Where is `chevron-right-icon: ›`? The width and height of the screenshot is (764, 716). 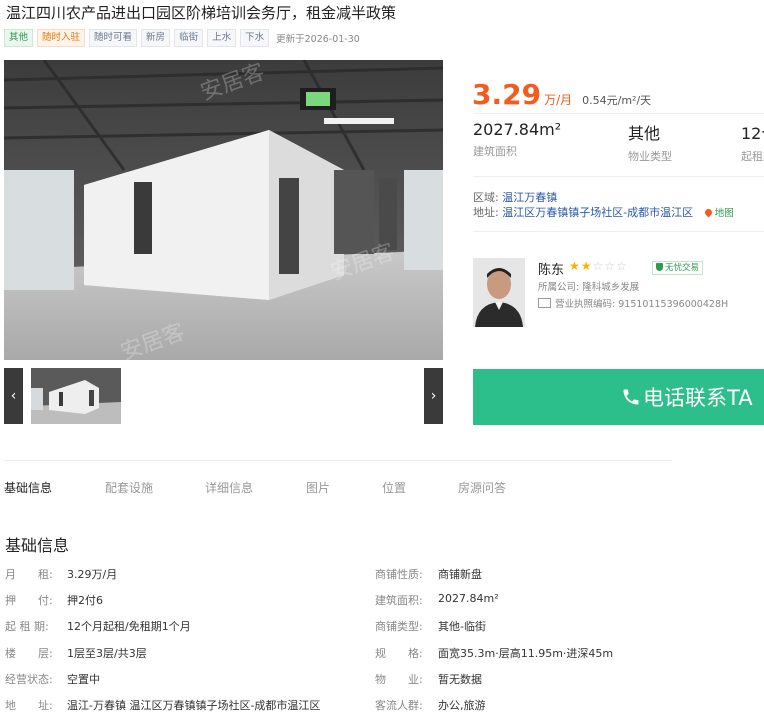 chevron-right-icon: › is located at coordinates (433, 396).